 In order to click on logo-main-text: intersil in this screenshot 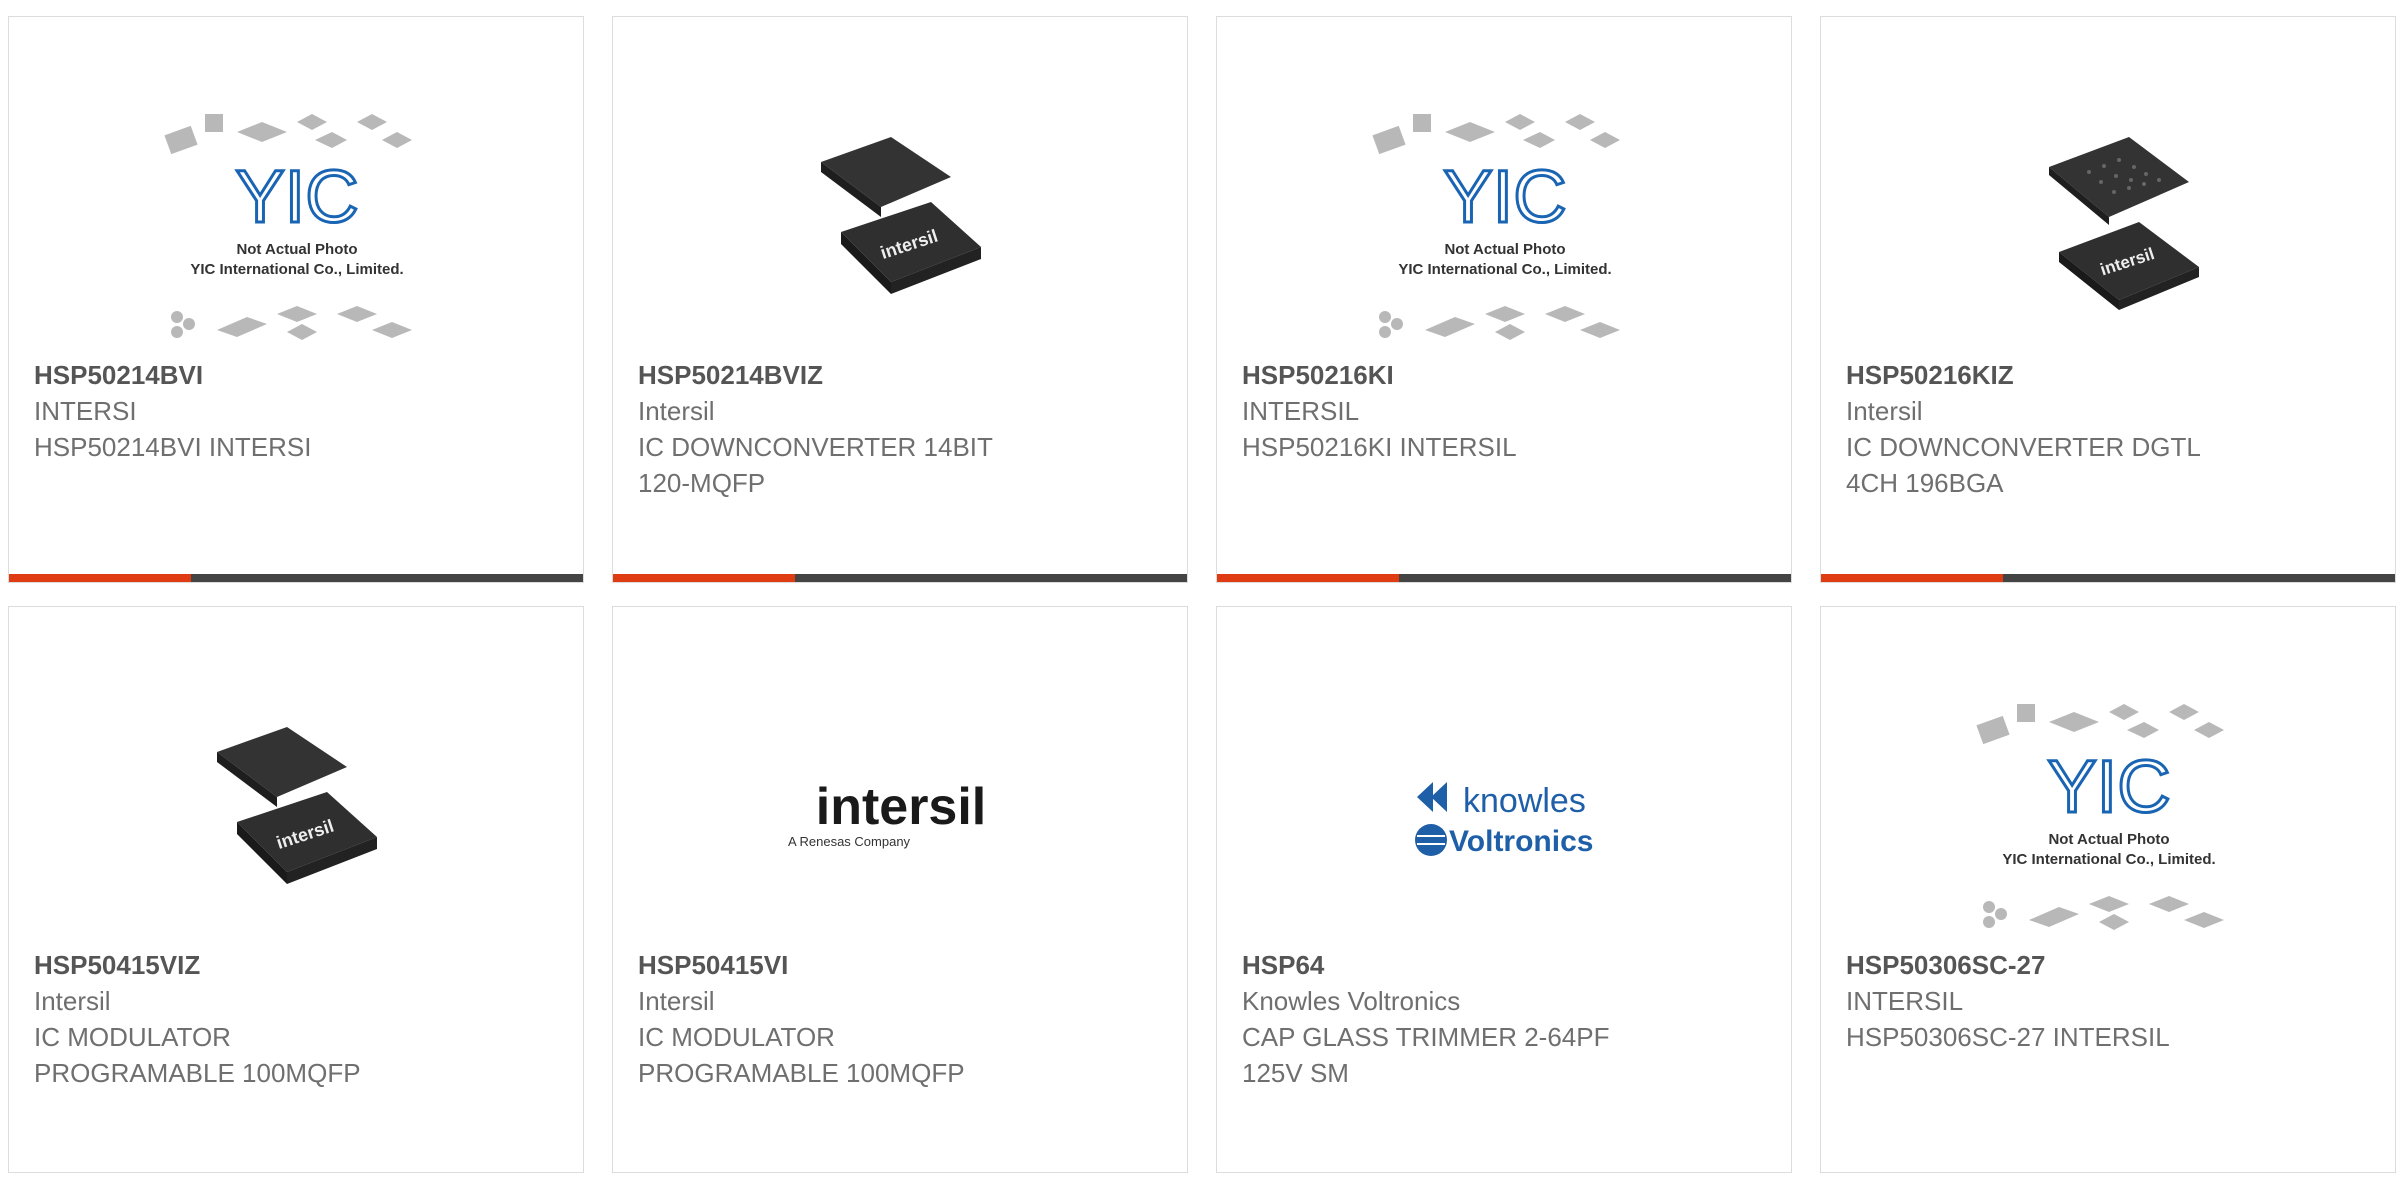, I will do `click(901, 807)`.